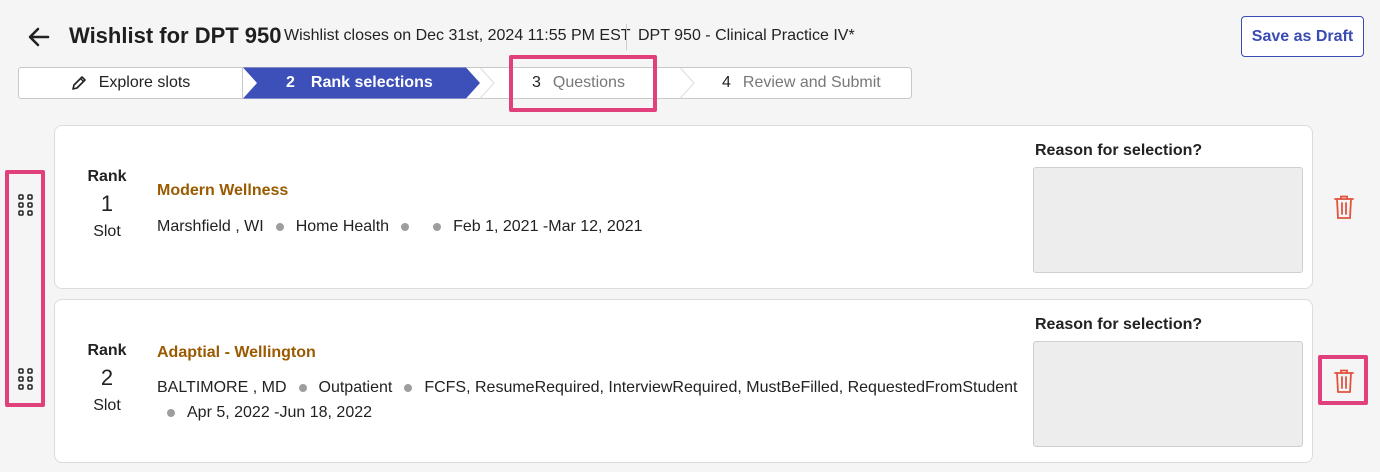 This screenshot has width=1380, height=472. Describe the element at coordinates (144, 82) in the screenshot. I see `step-label: Explore slots` at that location.